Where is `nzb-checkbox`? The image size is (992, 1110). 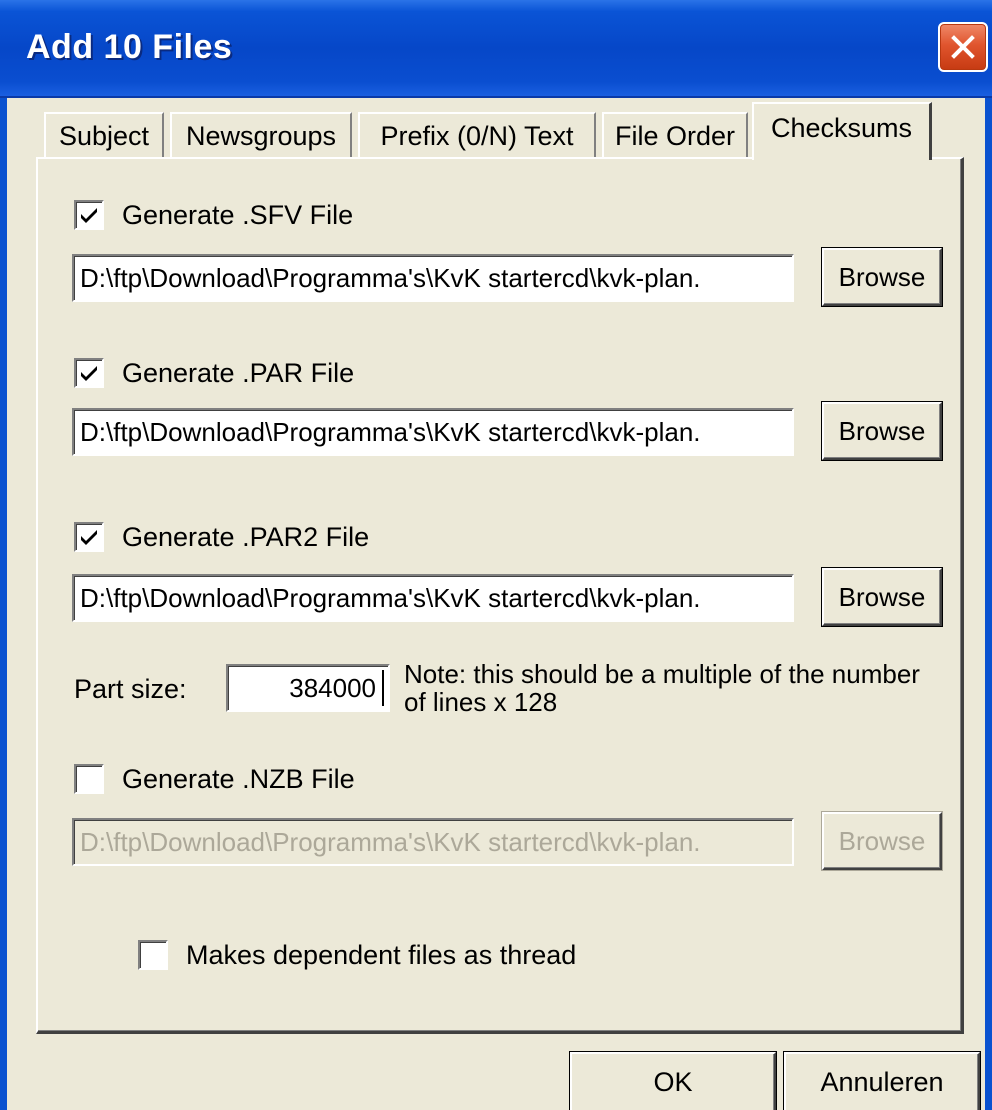 nzb-checkbox is located at coordinates (89, 779).